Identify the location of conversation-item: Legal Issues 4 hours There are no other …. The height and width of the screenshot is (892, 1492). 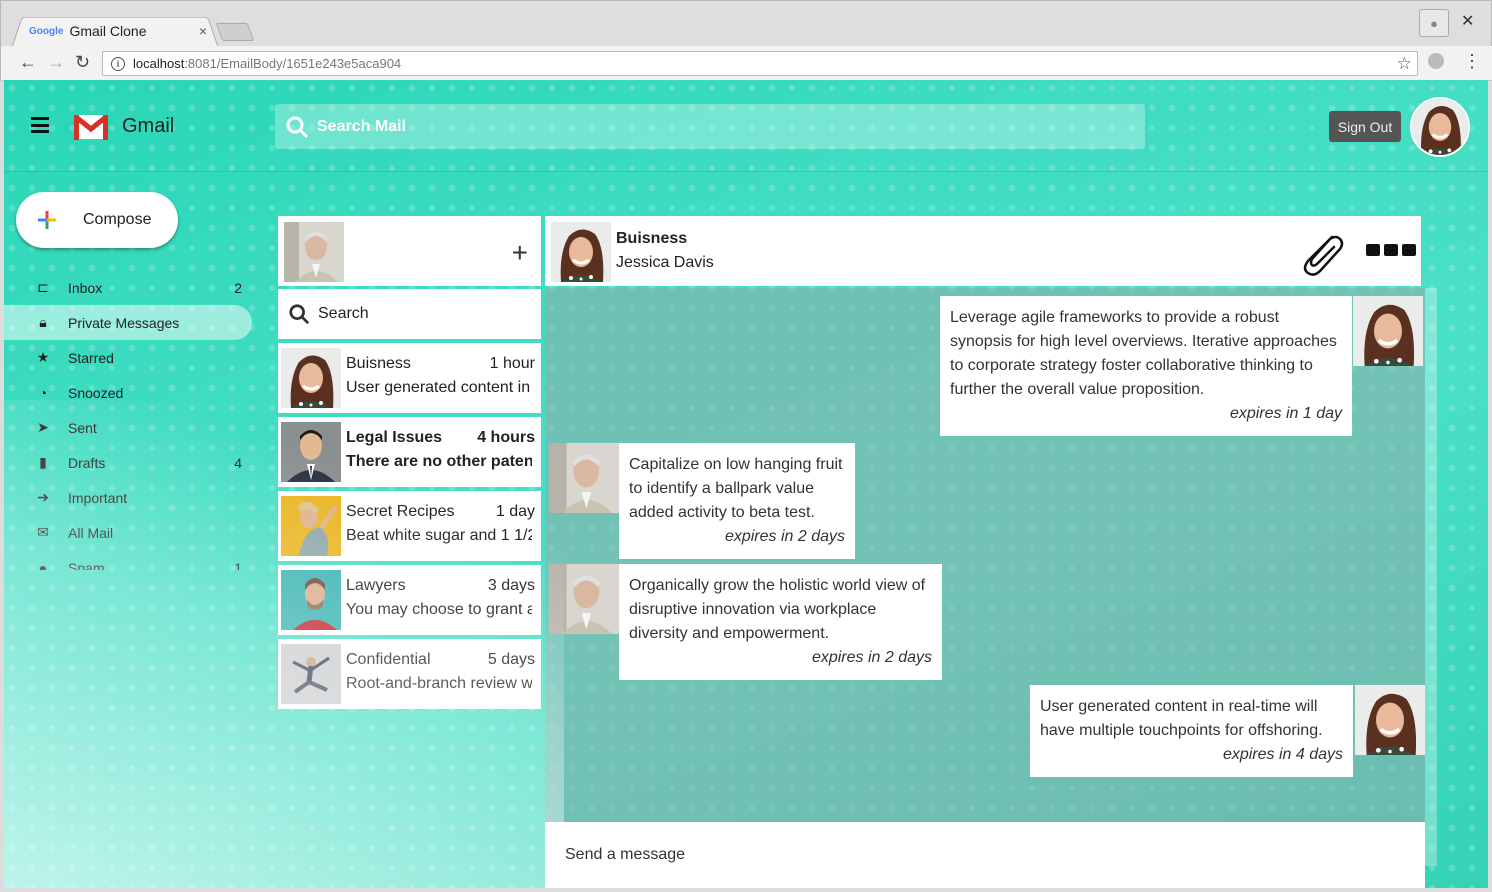
(409, 452).